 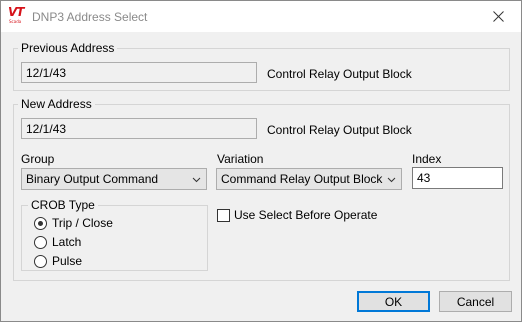 I want to click on close-icon, so click(x=498, y=16).